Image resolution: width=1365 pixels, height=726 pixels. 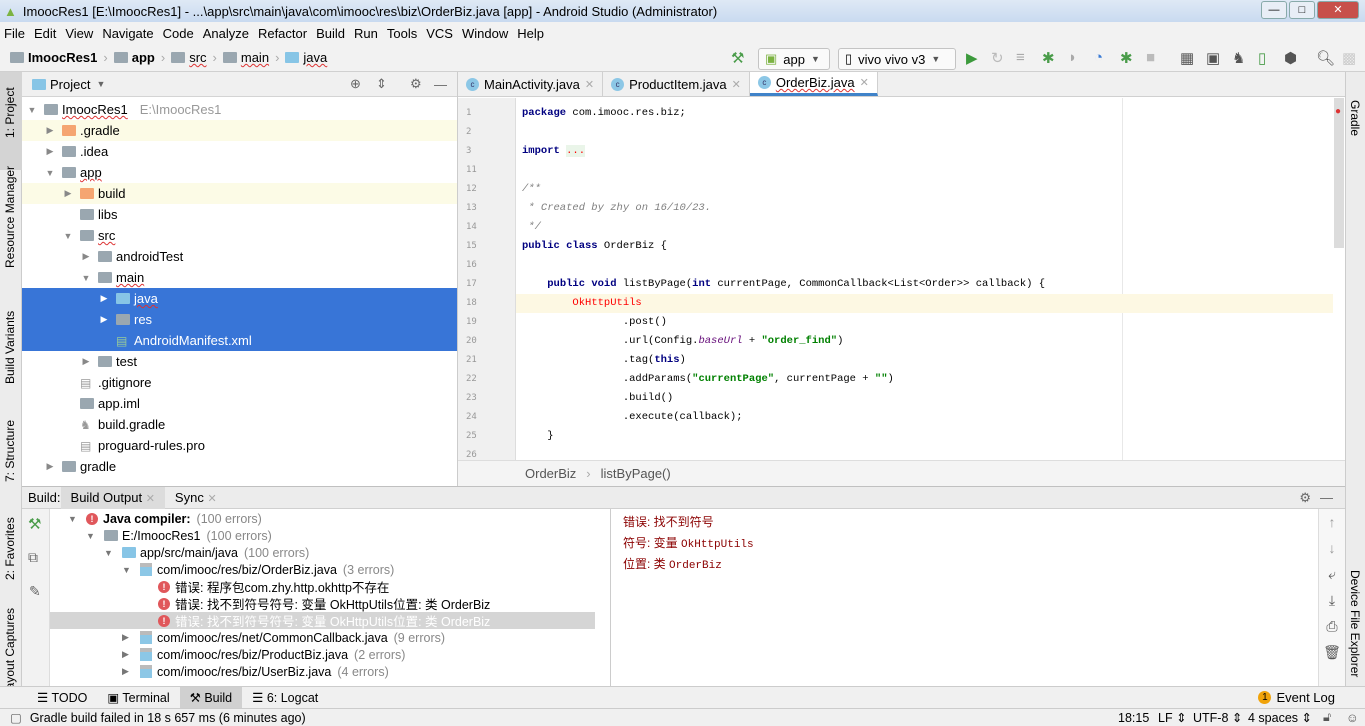 What do you see at coordinates (355, 84) in the screenshot?
I see `locate-icon: ⊕` at bounding box center [355, 84].